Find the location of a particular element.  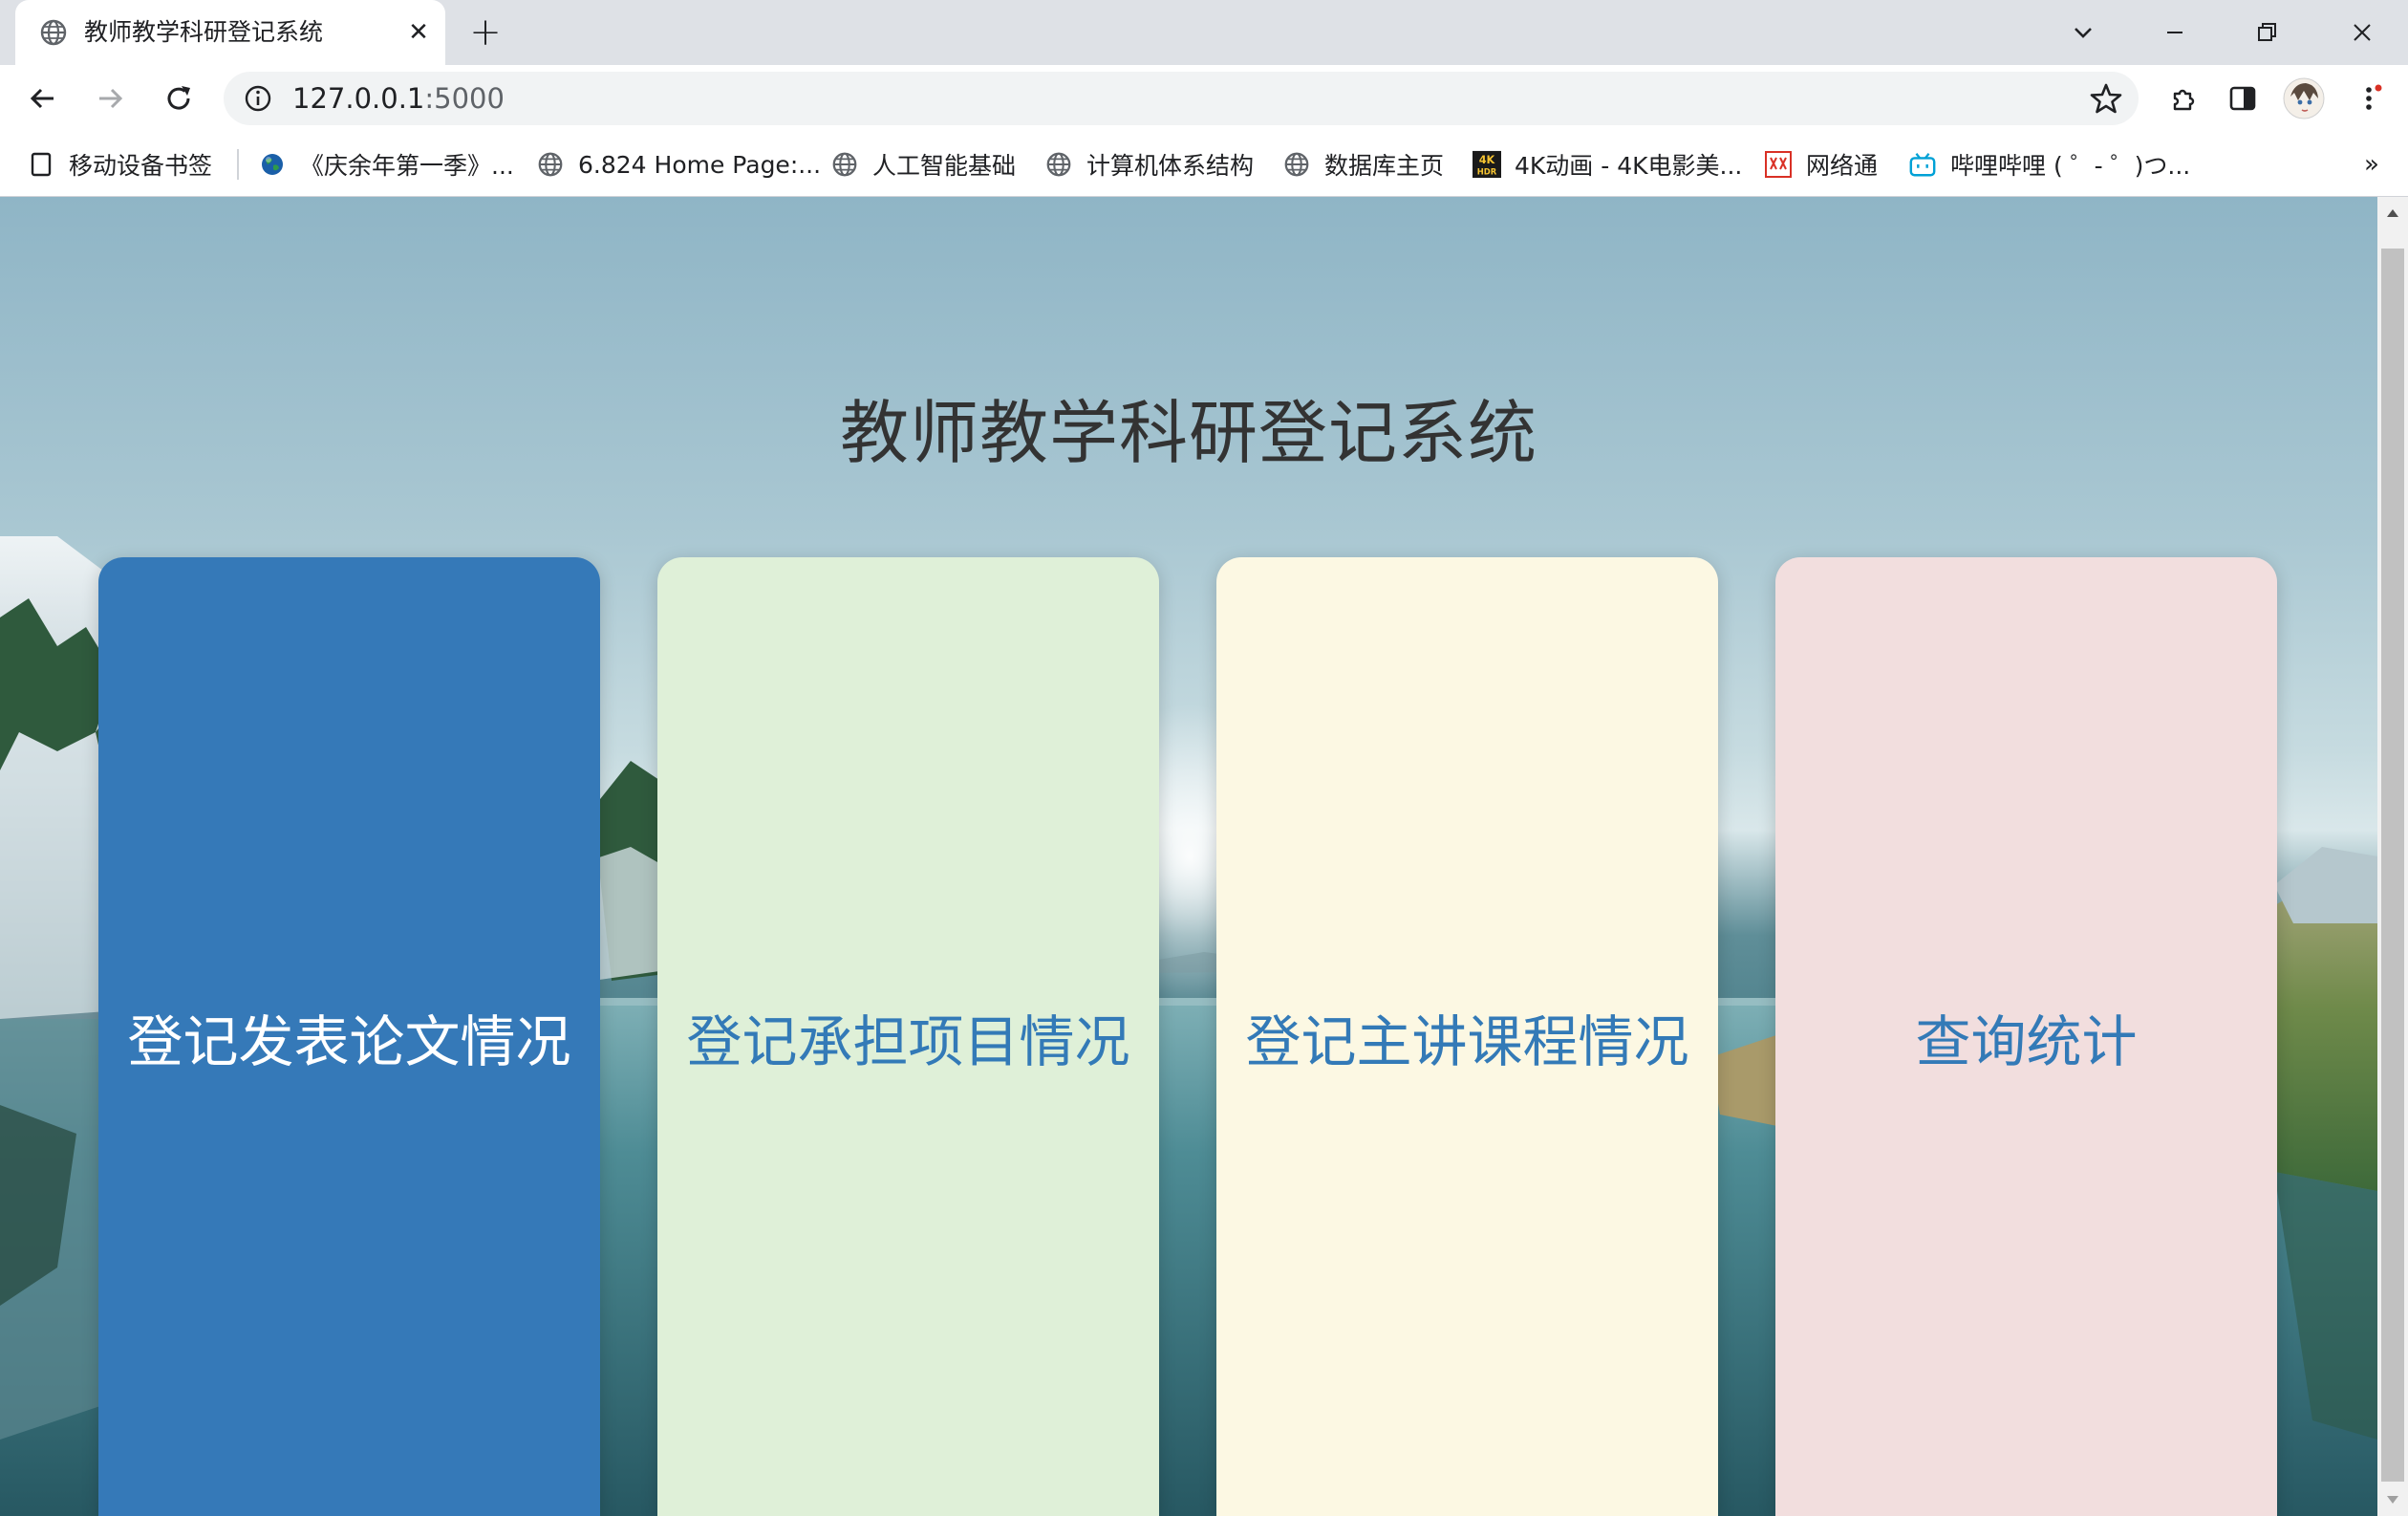

bookmarks-overflow-button: » is located at coordinates (2372, 164).